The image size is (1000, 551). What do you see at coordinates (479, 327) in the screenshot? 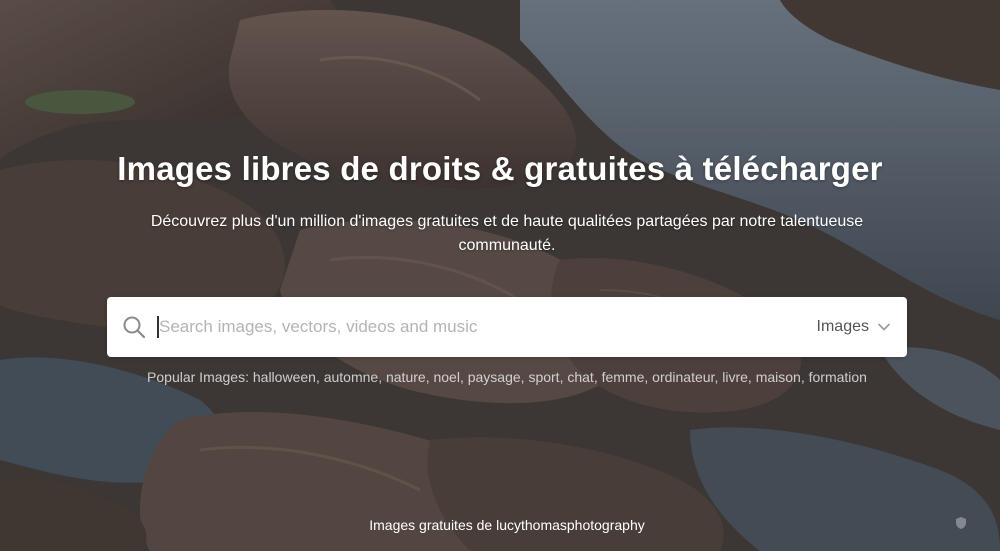
I see `search-input` at bounding box center [479, 327].